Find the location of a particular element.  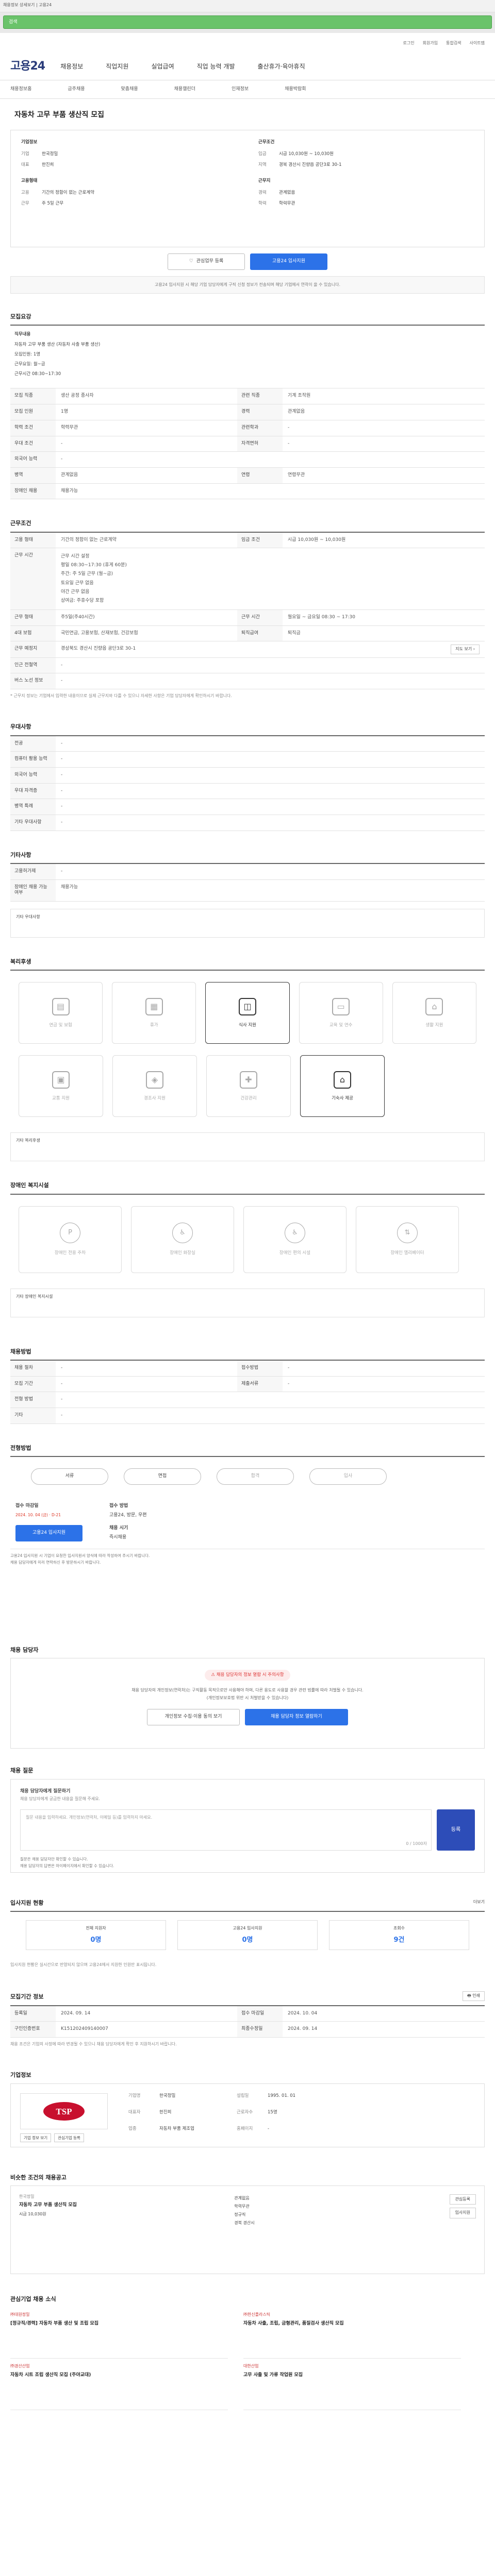

submit-question-button: 등록 is located at coordinates (456, 1830).